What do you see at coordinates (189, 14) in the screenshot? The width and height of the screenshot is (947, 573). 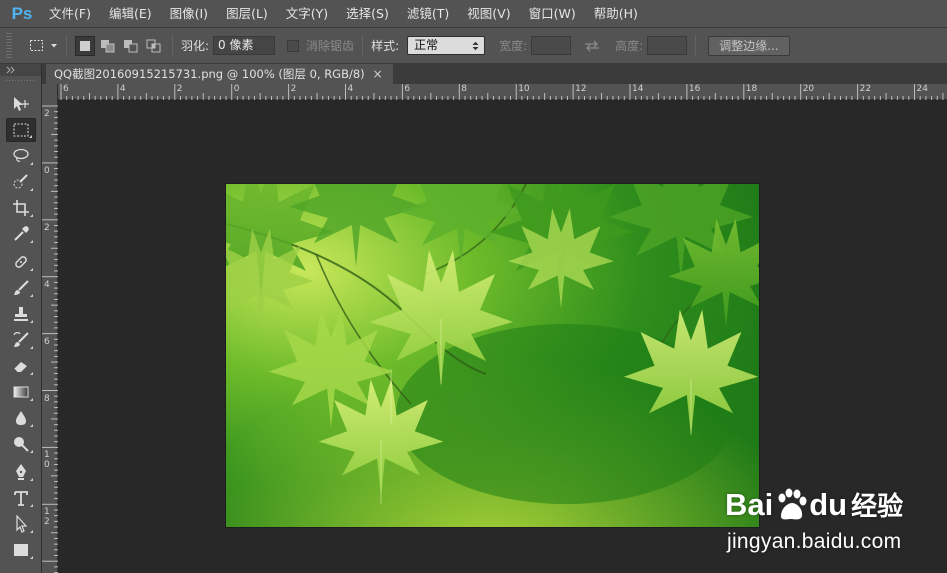 I see `menu-image: 图像(I)` at bounding box center [189, 14].